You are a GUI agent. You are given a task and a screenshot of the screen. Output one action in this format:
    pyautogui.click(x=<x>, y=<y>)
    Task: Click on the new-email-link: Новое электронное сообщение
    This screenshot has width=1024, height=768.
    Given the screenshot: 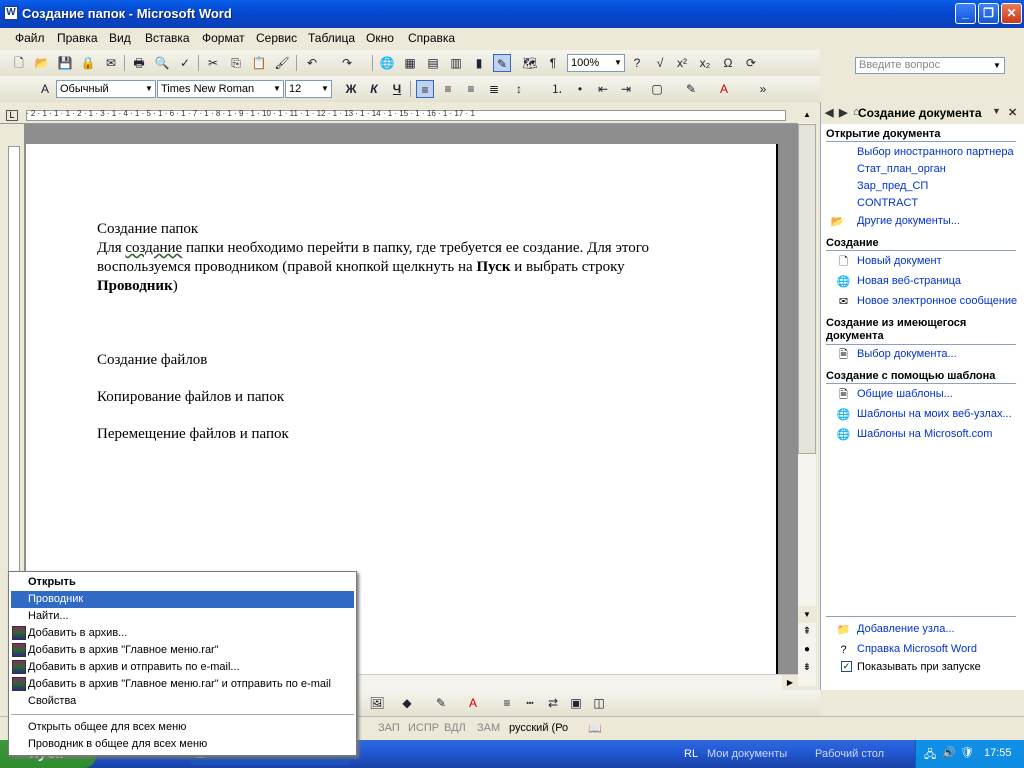 What is the action you would take?
    pyautogui.click(x=937, y=301)
    